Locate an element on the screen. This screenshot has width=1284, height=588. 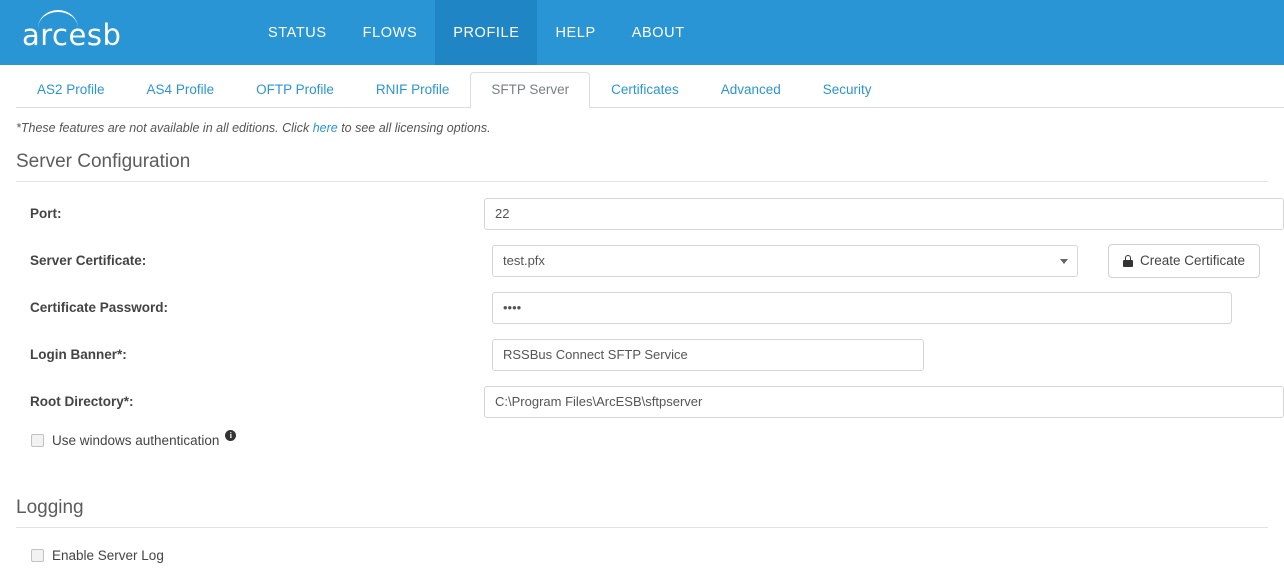
form-row-login-banner: Login Banner*: is located at coordinates (642, 354).